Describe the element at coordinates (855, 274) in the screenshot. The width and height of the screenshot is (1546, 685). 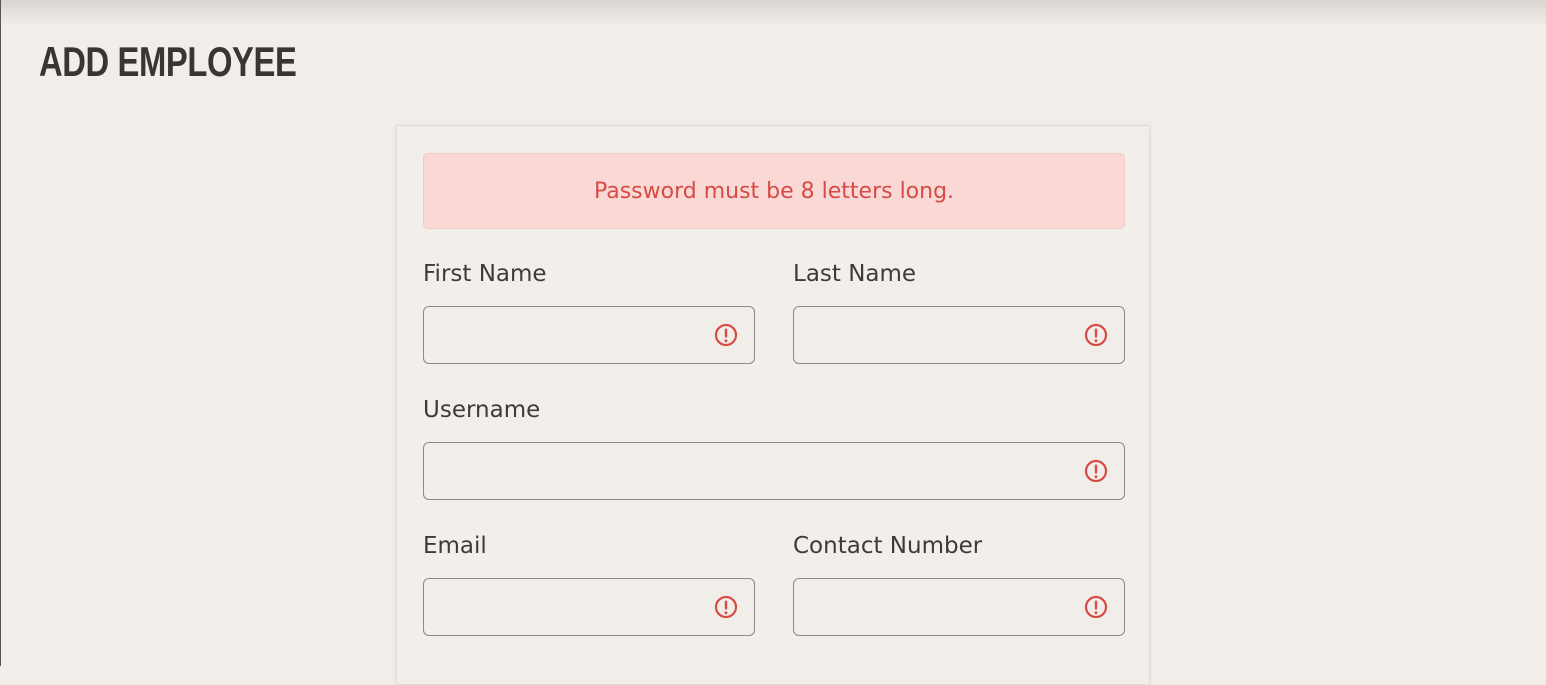
I see `last-name-label: Last Name` at that location.